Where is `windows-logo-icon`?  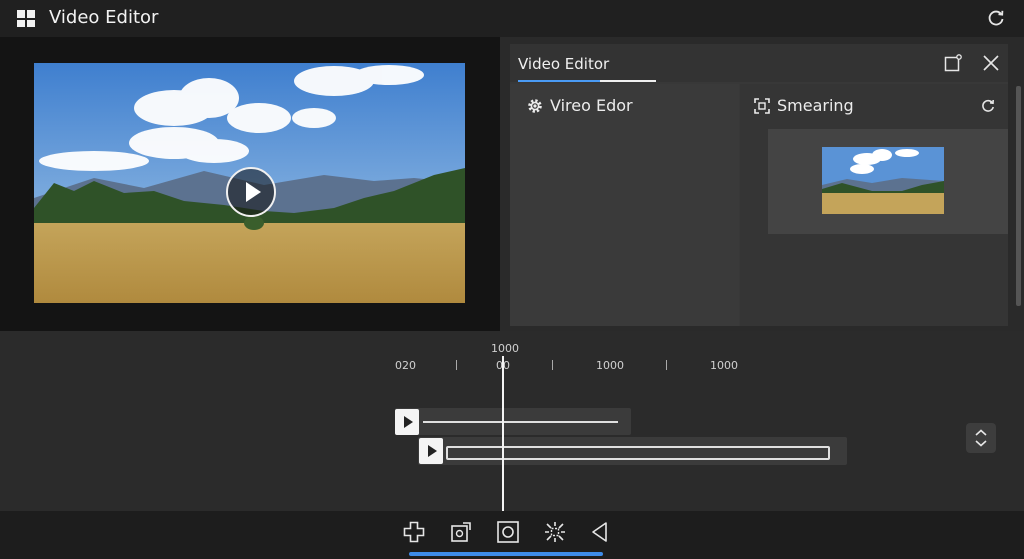
windows-logo-icon is located at coordinates (26, 18).